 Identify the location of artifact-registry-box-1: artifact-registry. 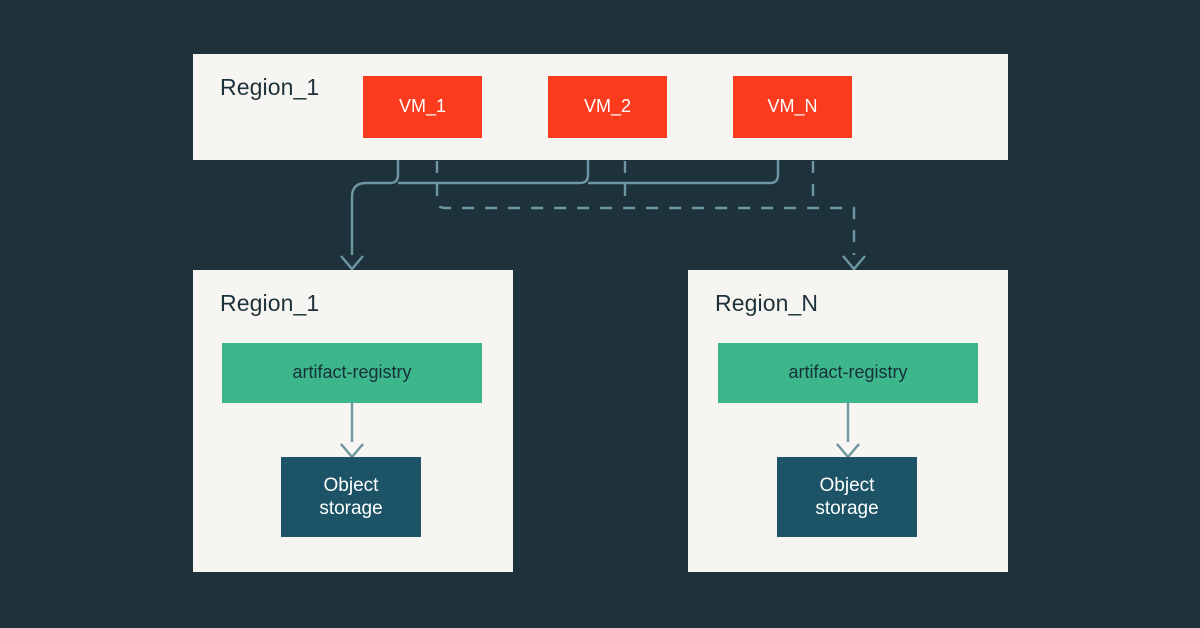
(352, 373).